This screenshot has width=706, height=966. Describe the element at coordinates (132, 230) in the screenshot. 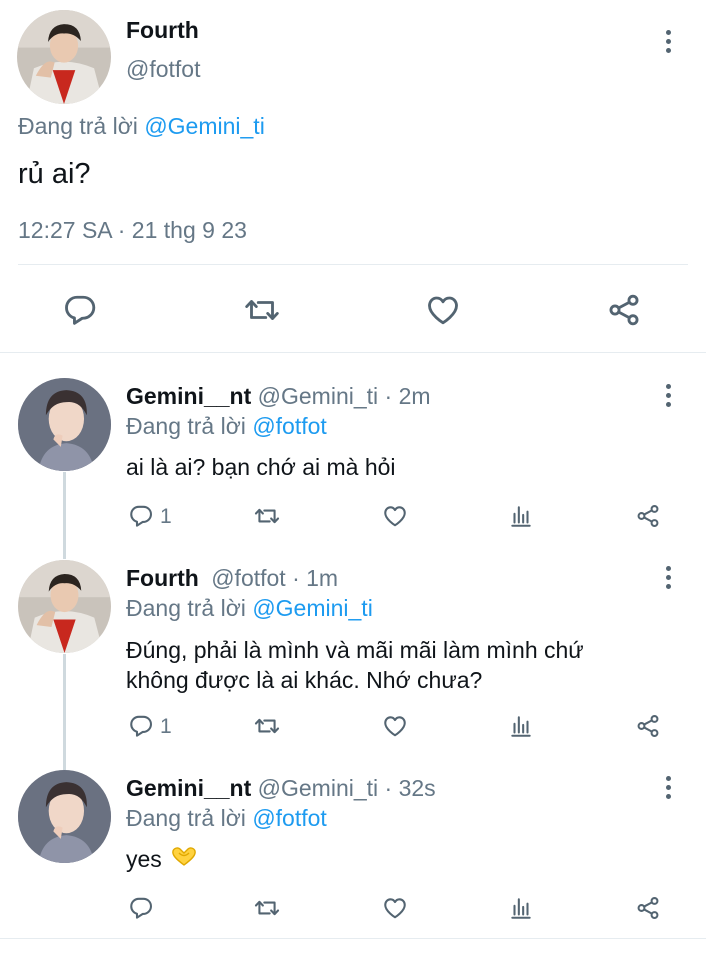

I see `tweet-timestamp: 12:27 SA · 21 thg 9 23` at that location.